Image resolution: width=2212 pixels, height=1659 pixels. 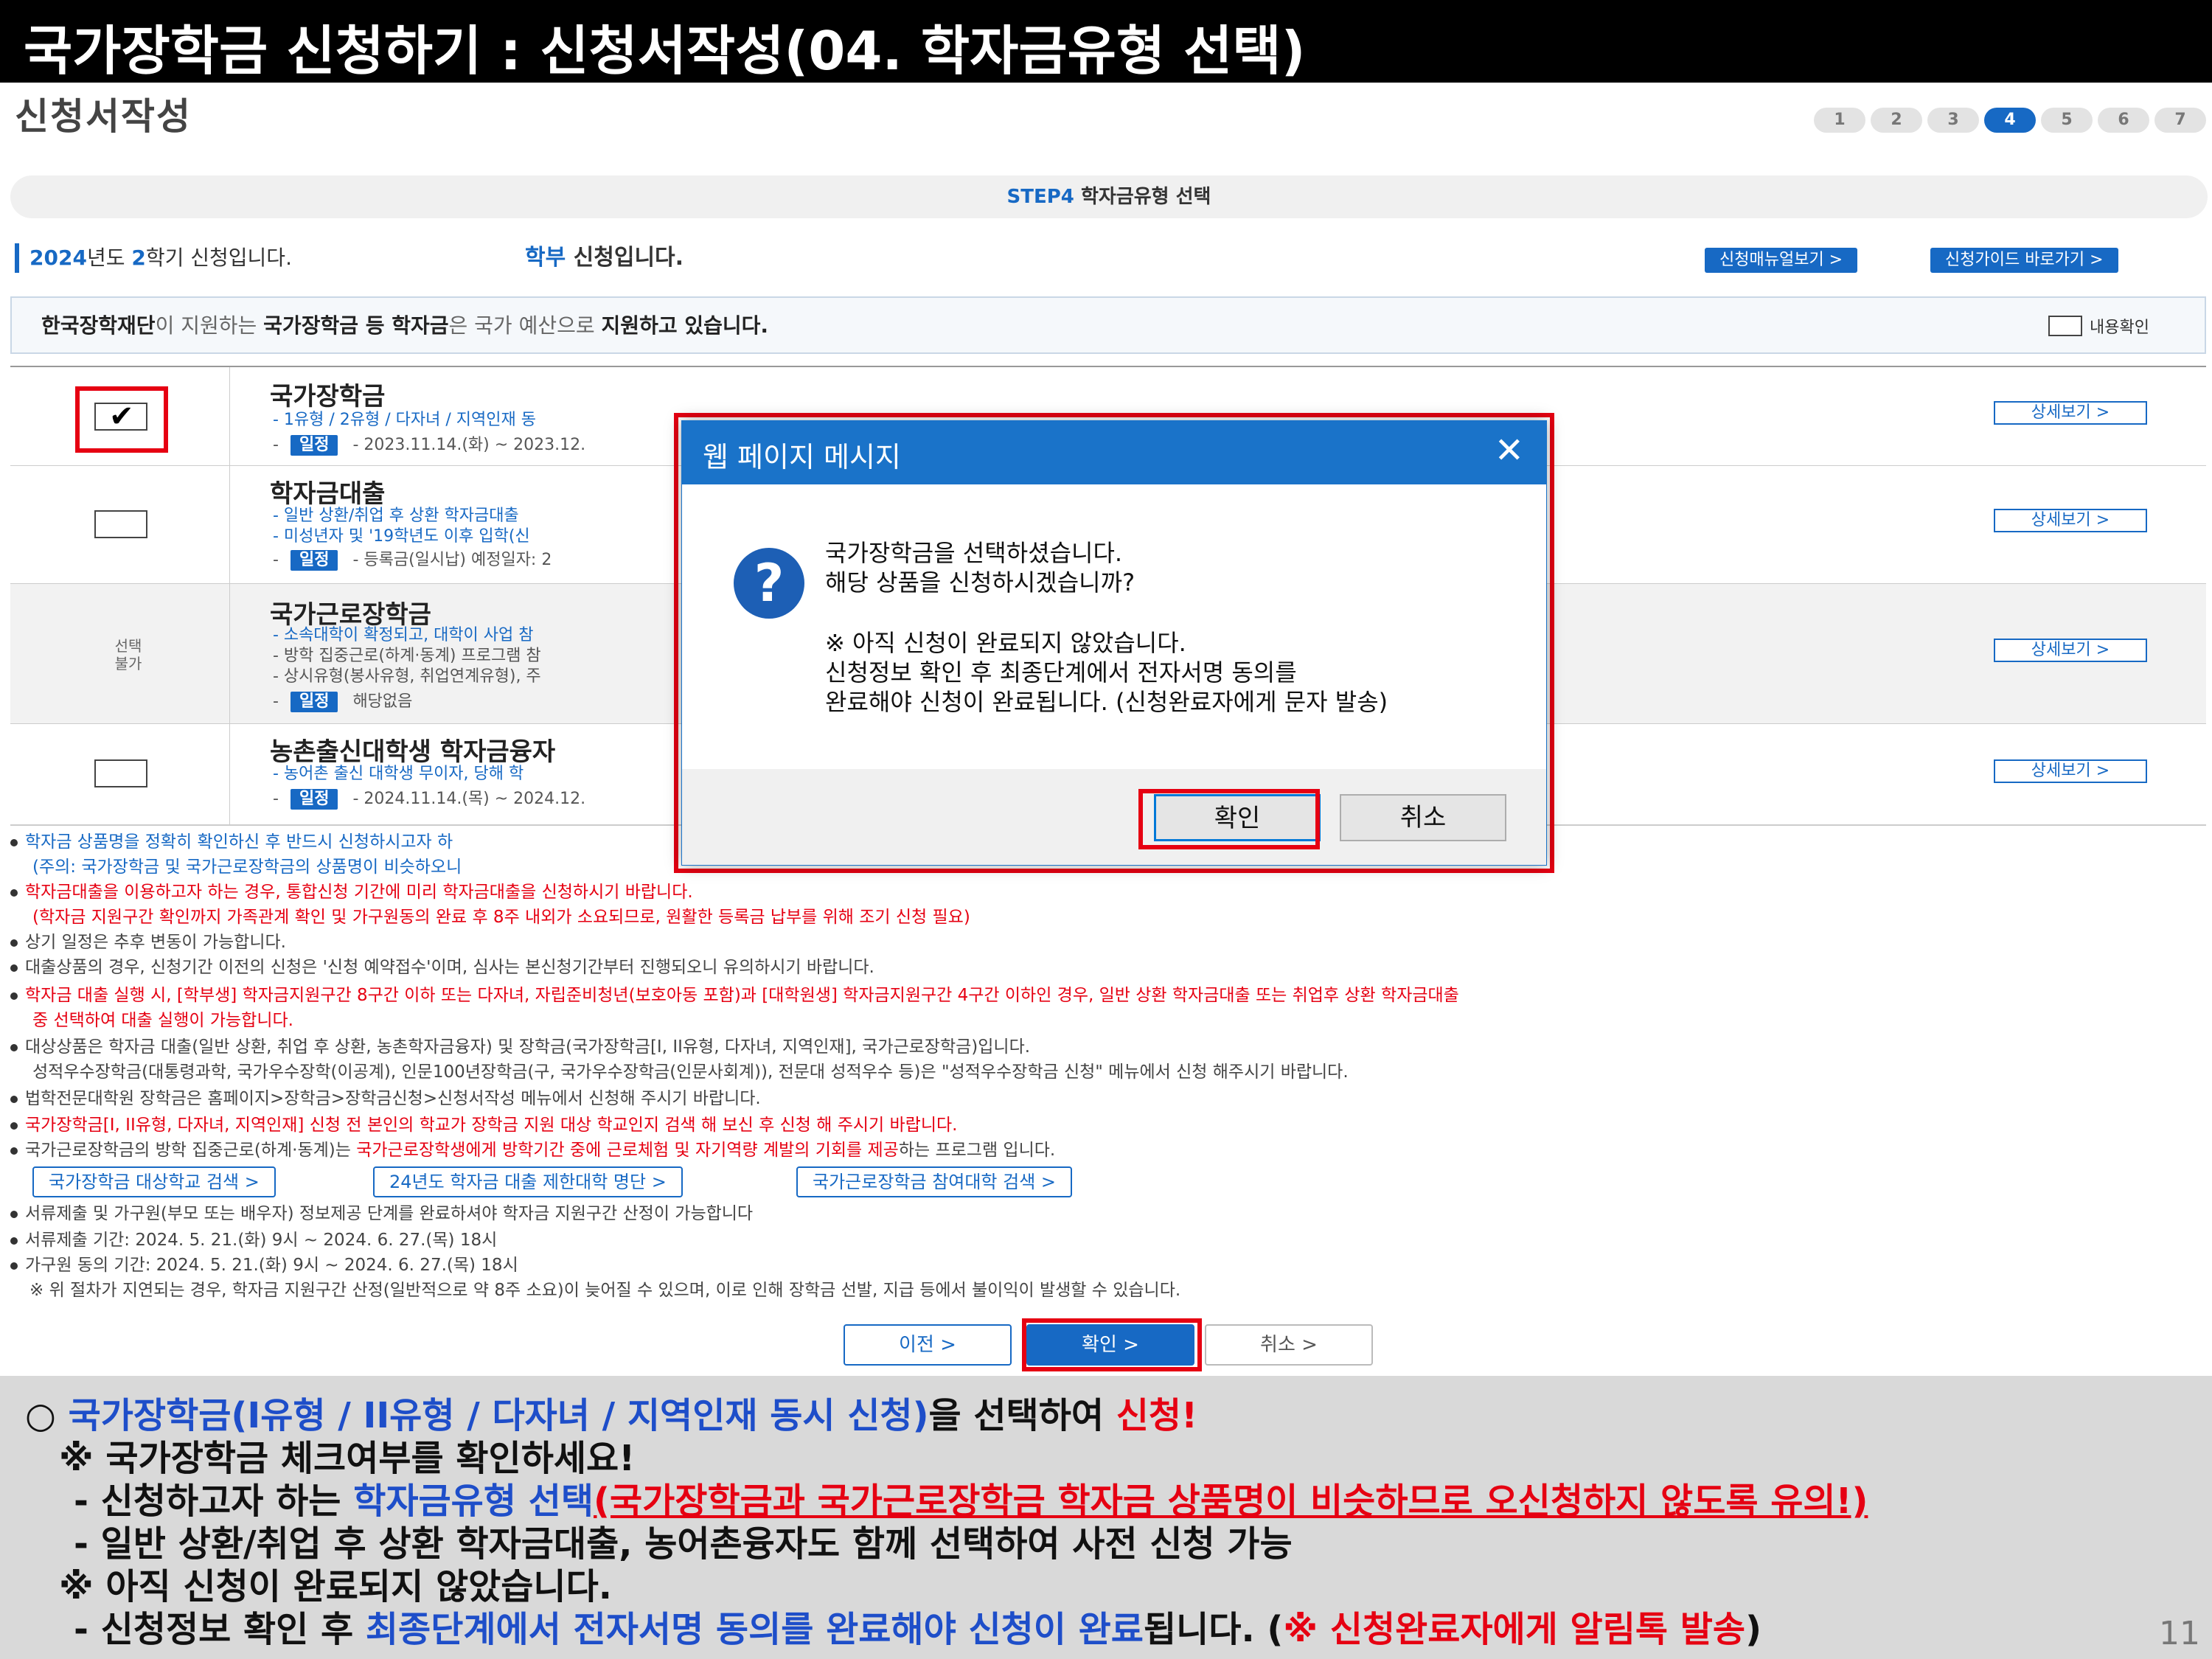 What do you see at coordinates (120, 524) in the screenshot?
I see `student-loan-checkbox` at bounding box center [120, 524].